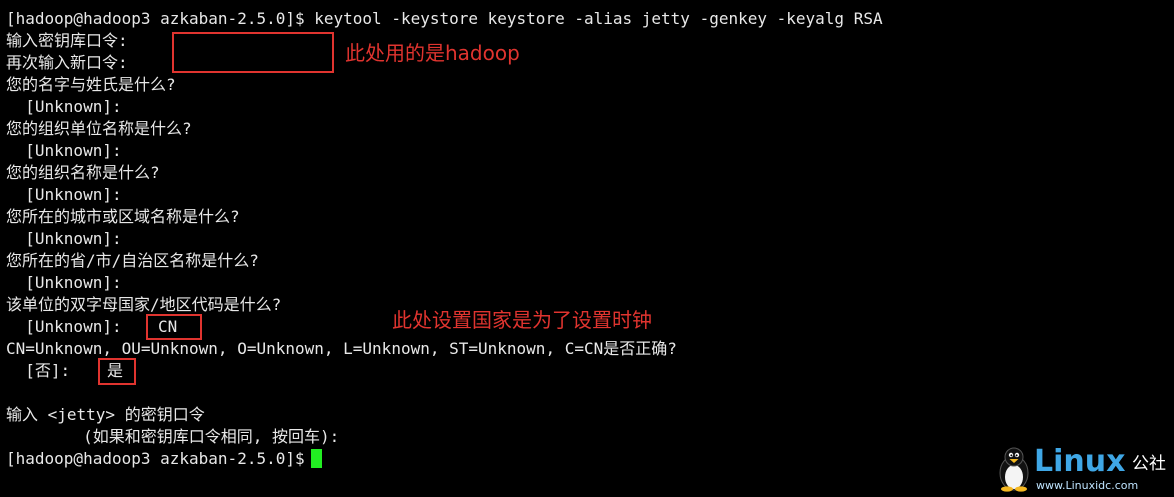  I want to click on country-annotation: 此处设置国家是为了设置时钟, so click(522, 320).